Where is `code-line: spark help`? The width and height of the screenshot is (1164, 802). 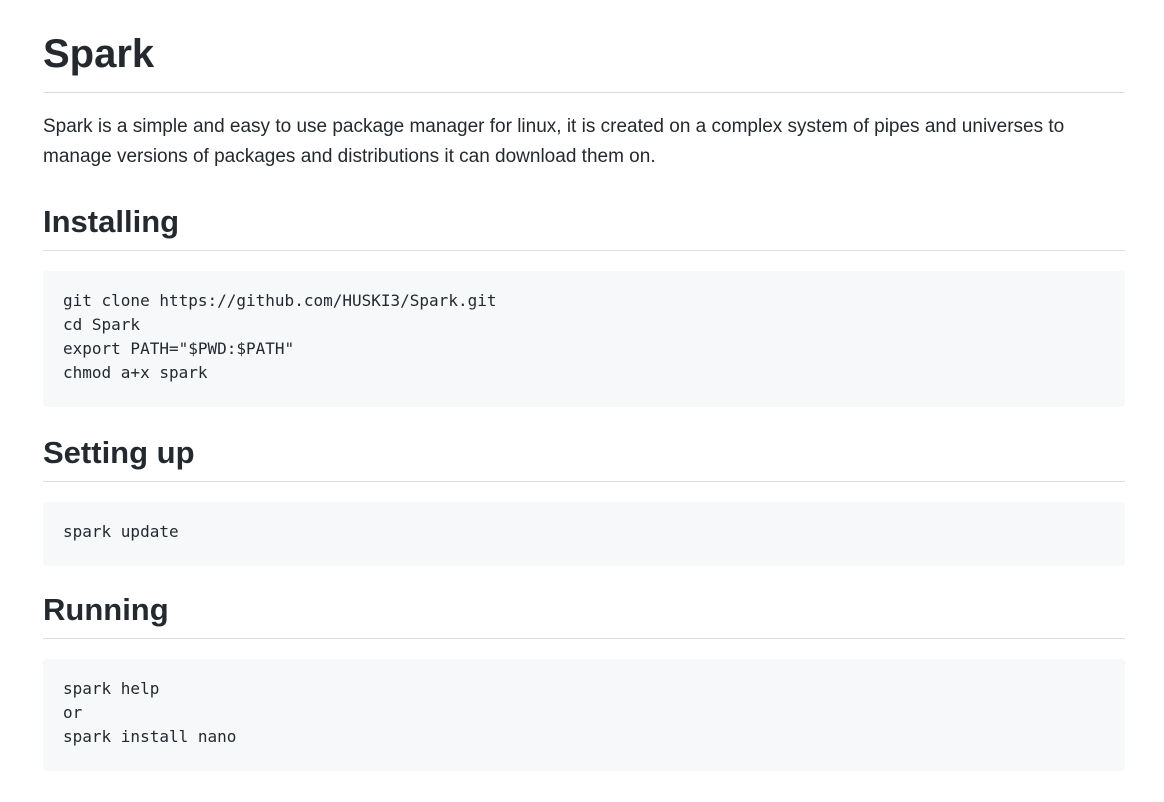 code-line: spark help is located at coordinates (111, 688).